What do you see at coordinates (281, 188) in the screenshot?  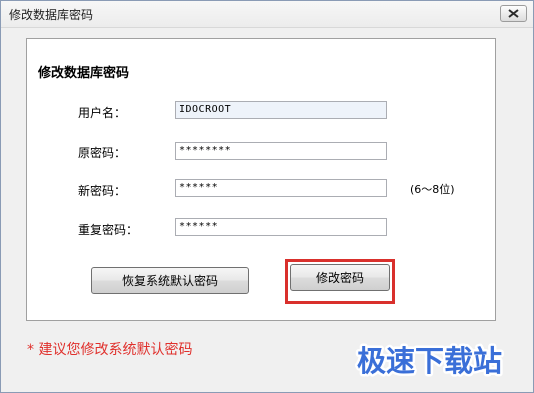 I see `new-password-field: ******` at bounding box center [281, 188].